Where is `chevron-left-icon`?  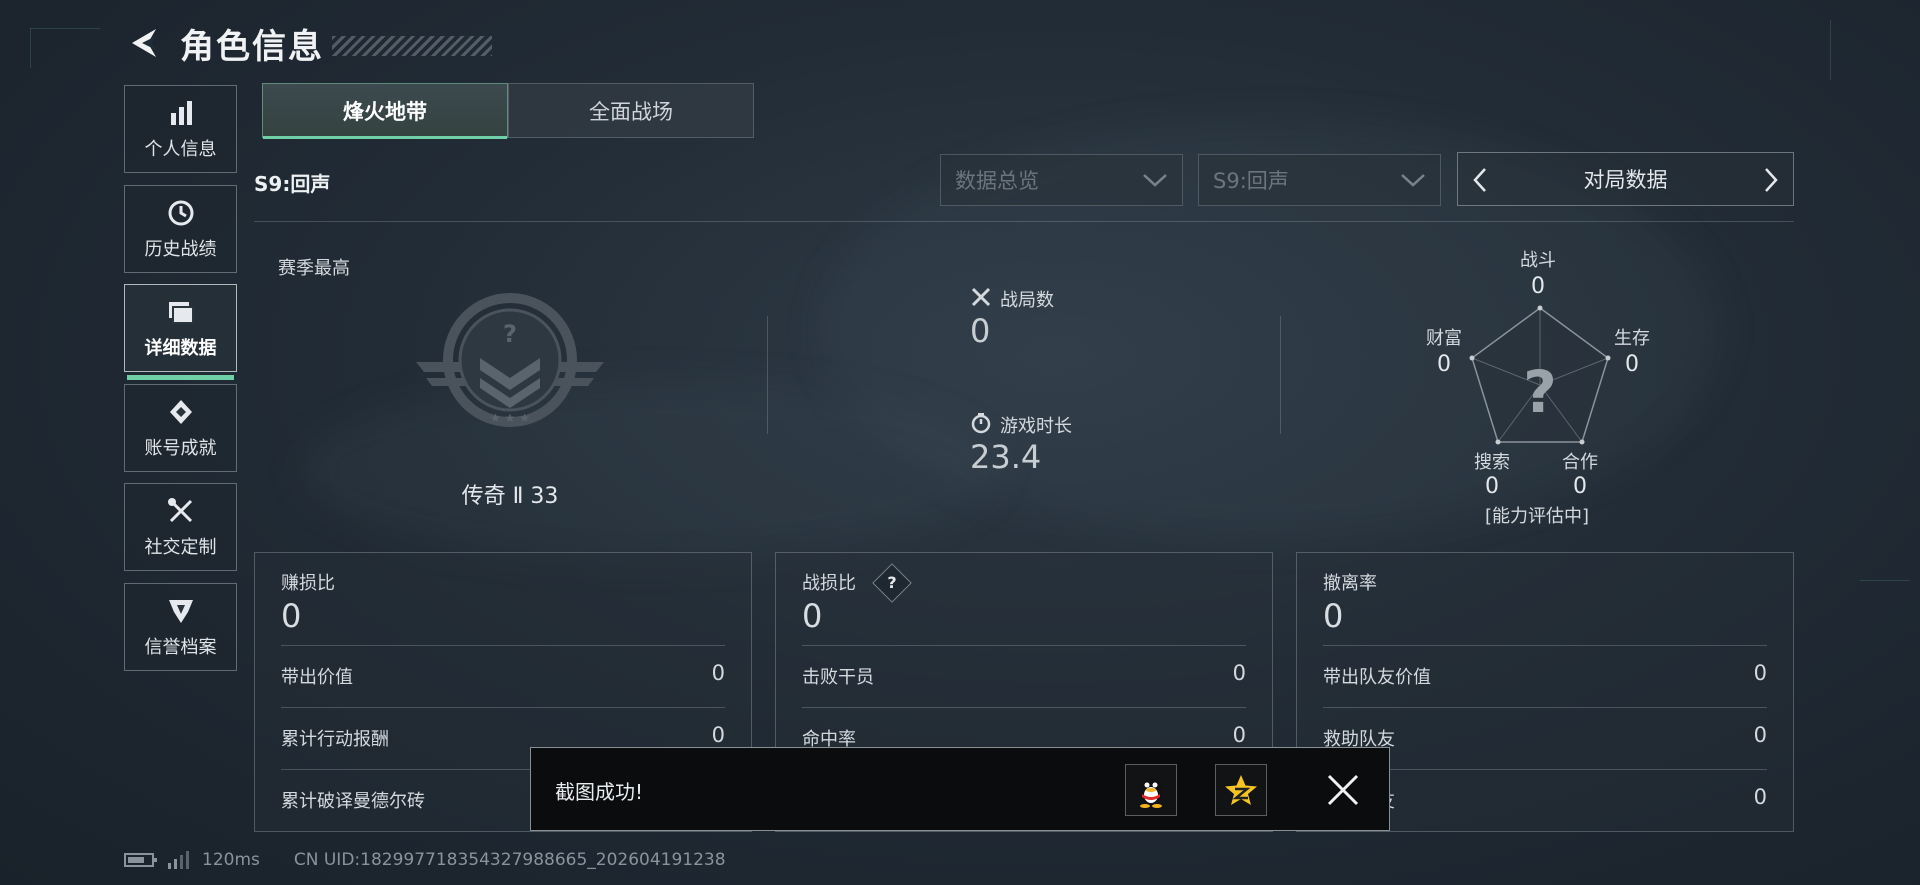
chevron-left-icon is located at coordinates (1480, 180).